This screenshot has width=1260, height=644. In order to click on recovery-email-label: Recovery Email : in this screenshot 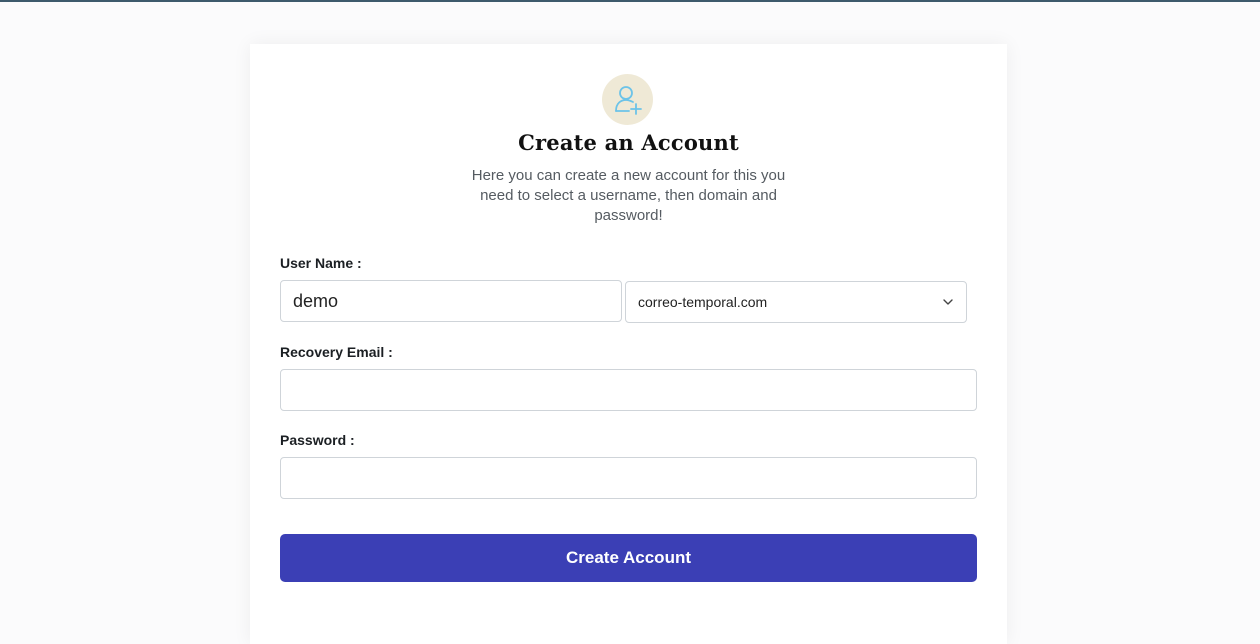, I will do `click(336, 352)`.